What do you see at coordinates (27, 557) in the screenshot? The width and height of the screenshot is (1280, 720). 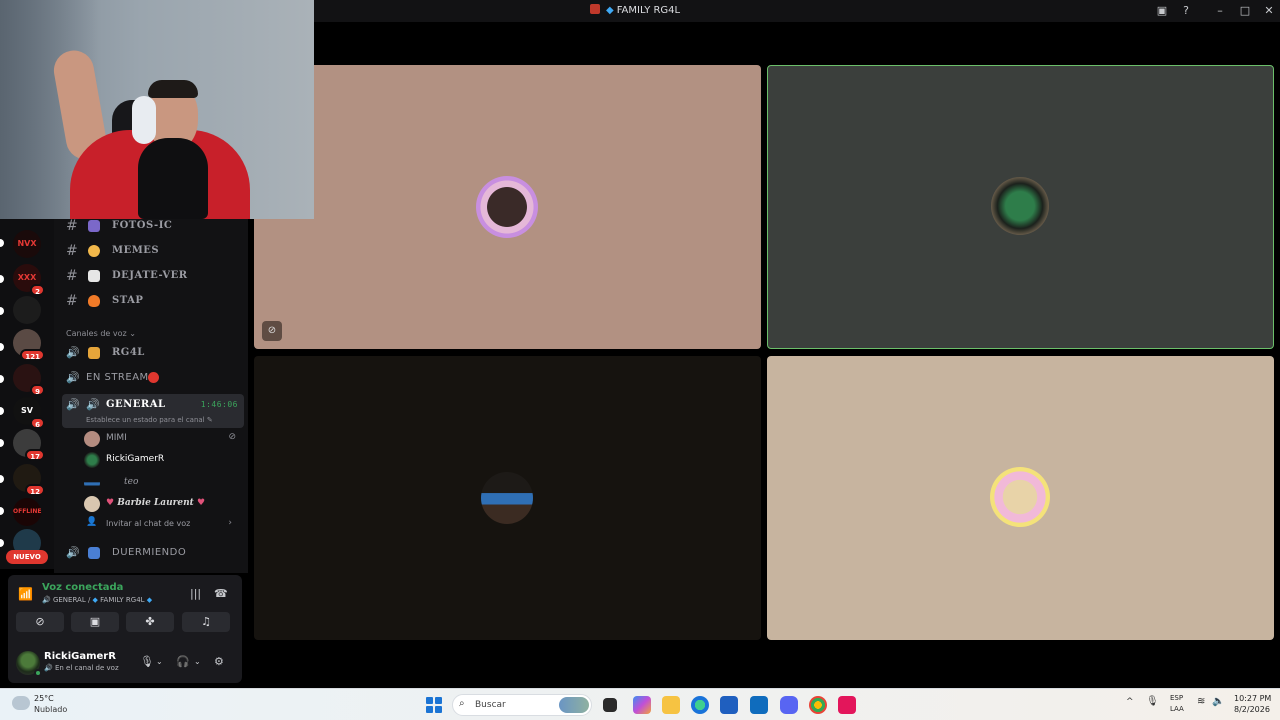 I see `new-badge: NUEVO` at bounding box center [27, 557].